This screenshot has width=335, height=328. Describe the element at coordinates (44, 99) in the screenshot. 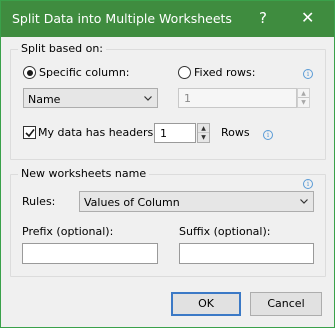

I see `column-select-value: Name` at that location.